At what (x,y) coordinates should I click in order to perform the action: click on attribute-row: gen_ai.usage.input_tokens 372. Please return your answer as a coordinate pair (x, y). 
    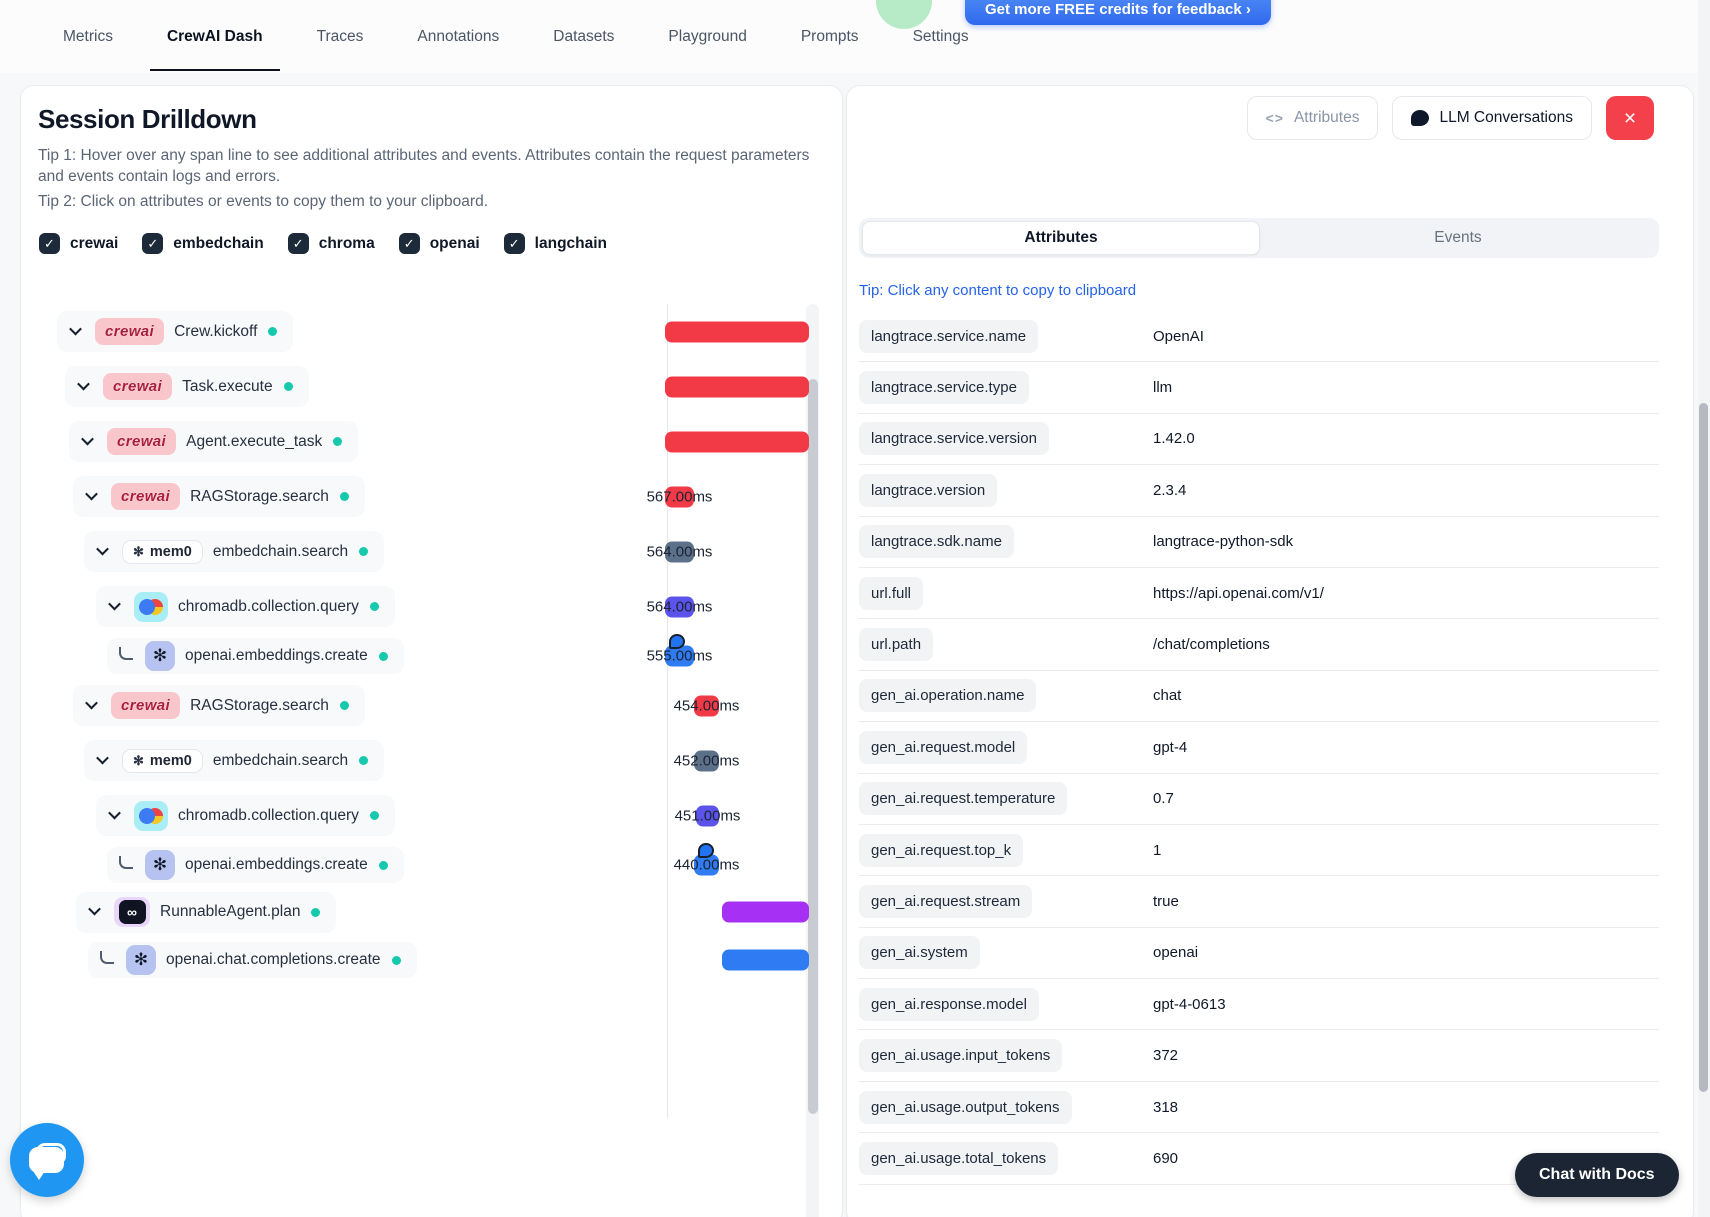
    Looking at the image, I should click on (1259, 1056).